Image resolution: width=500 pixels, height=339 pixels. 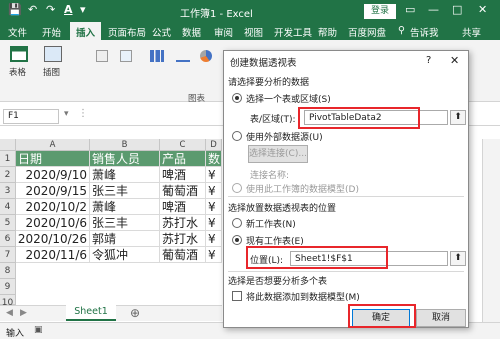 I want to click on illustrations-icon, so click(x=53, y=54).